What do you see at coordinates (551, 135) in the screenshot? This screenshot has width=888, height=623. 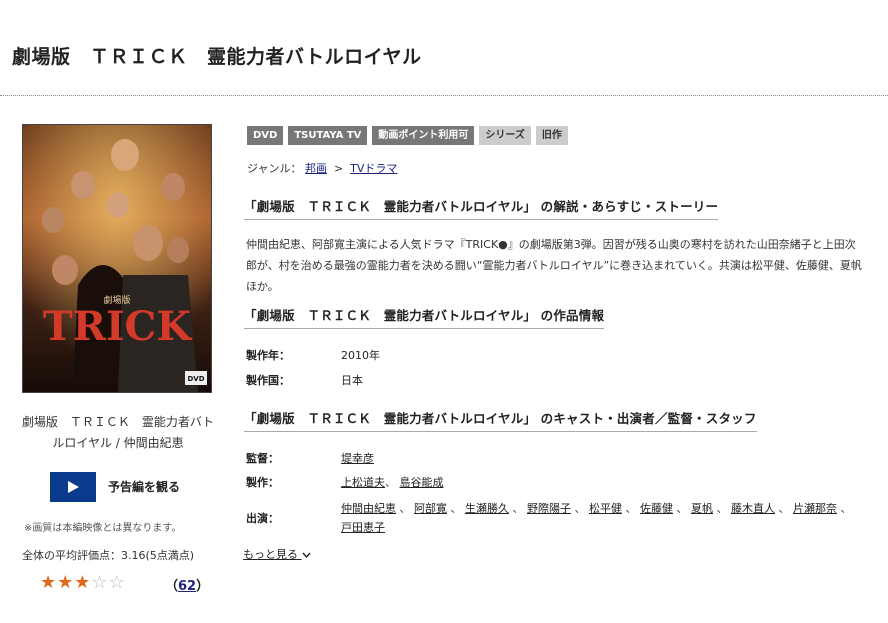 I see `tag-old: 旧作` at bounding box center [551, 135].